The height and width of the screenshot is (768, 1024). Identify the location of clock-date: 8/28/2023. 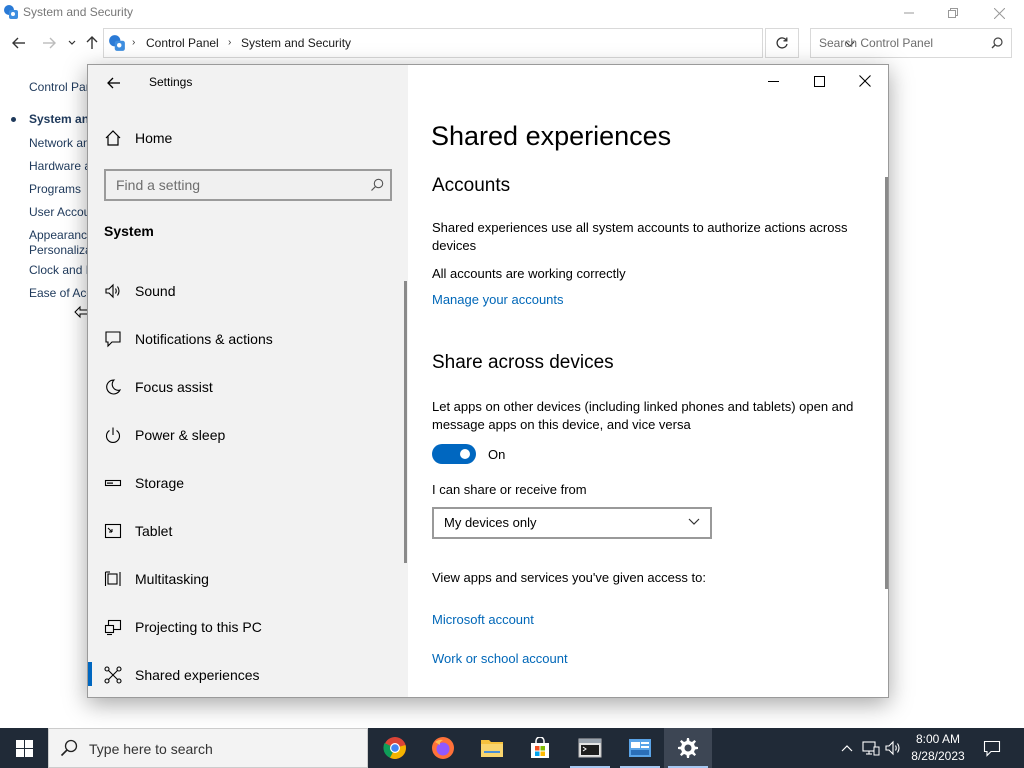
(938, 756).